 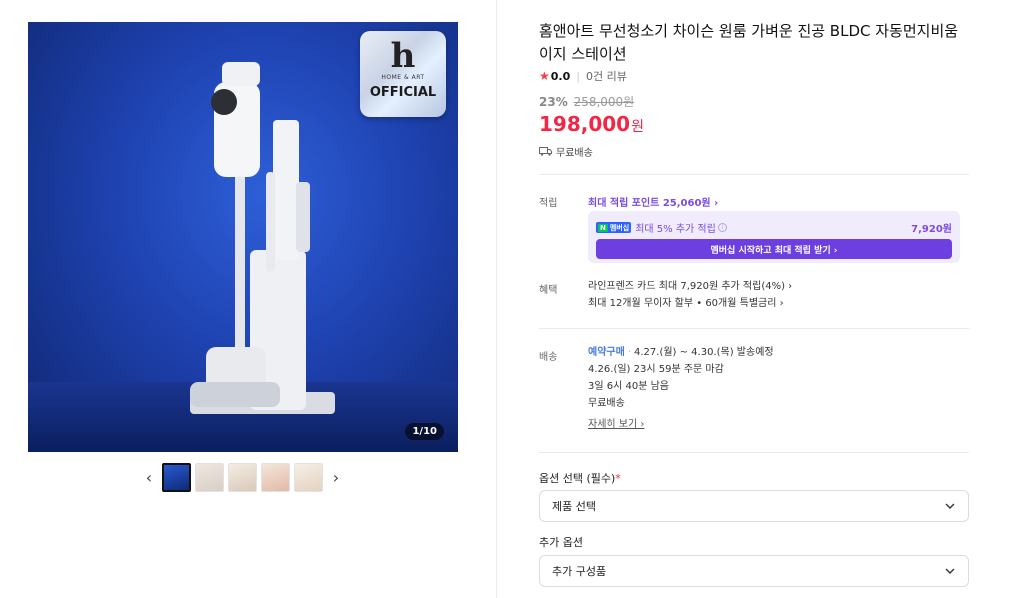 I want to click on card-benefit-link: 라인프렌즈 카드 최대 7,920원 추가 적립(4%) ›, so click(x=690, y=286).